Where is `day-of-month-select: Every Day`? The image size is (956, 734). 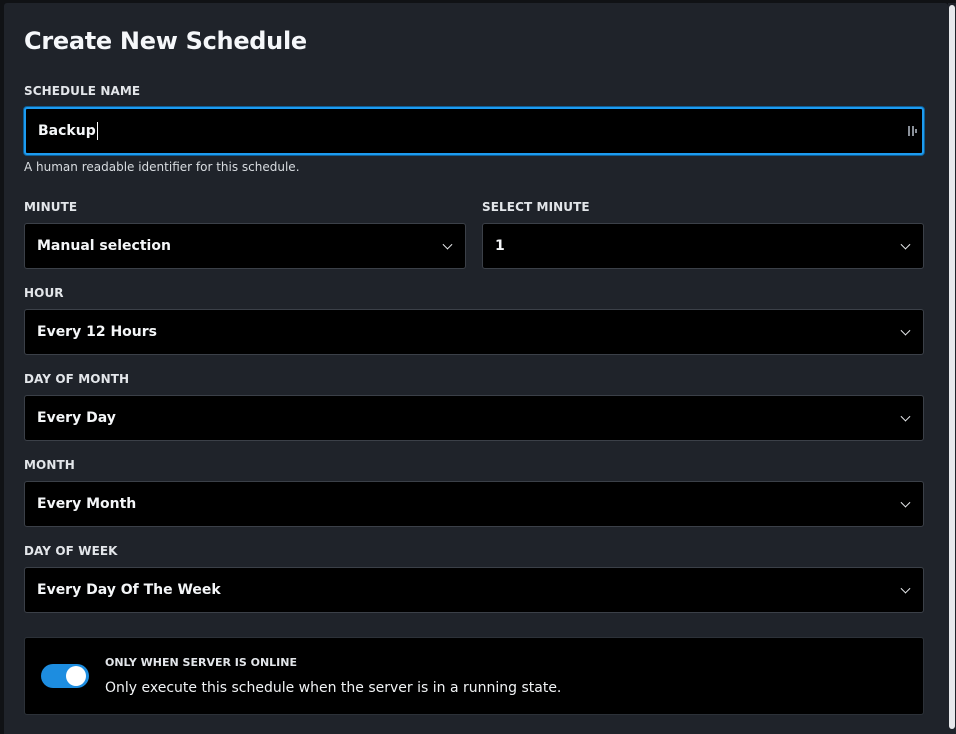
day-of-month-select: Every Day is located at coordinates (474, 418).